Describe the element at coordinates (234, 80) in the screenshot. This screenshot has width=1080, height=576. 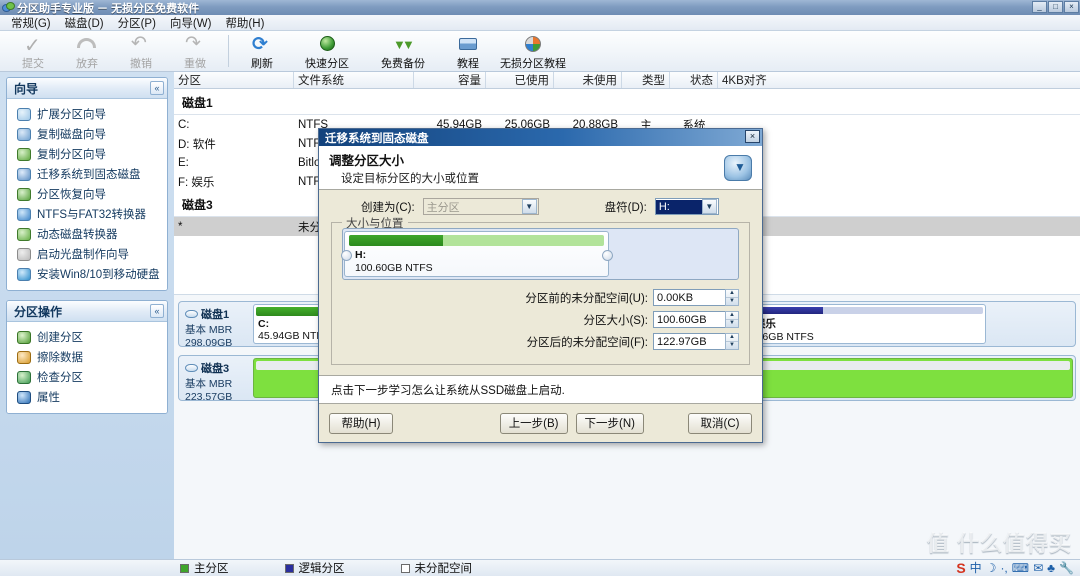
I see `column-header-partition: 分区` at that location.